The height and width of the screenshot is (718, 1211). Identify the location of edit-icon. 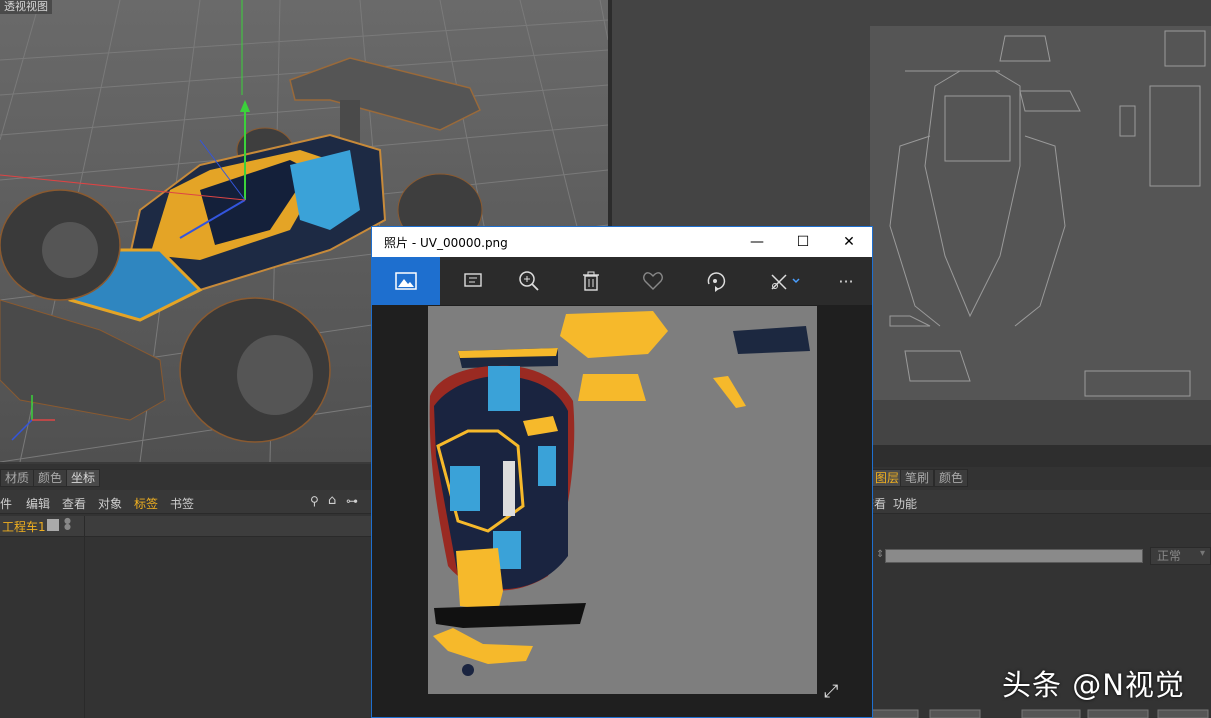
(786, 281).